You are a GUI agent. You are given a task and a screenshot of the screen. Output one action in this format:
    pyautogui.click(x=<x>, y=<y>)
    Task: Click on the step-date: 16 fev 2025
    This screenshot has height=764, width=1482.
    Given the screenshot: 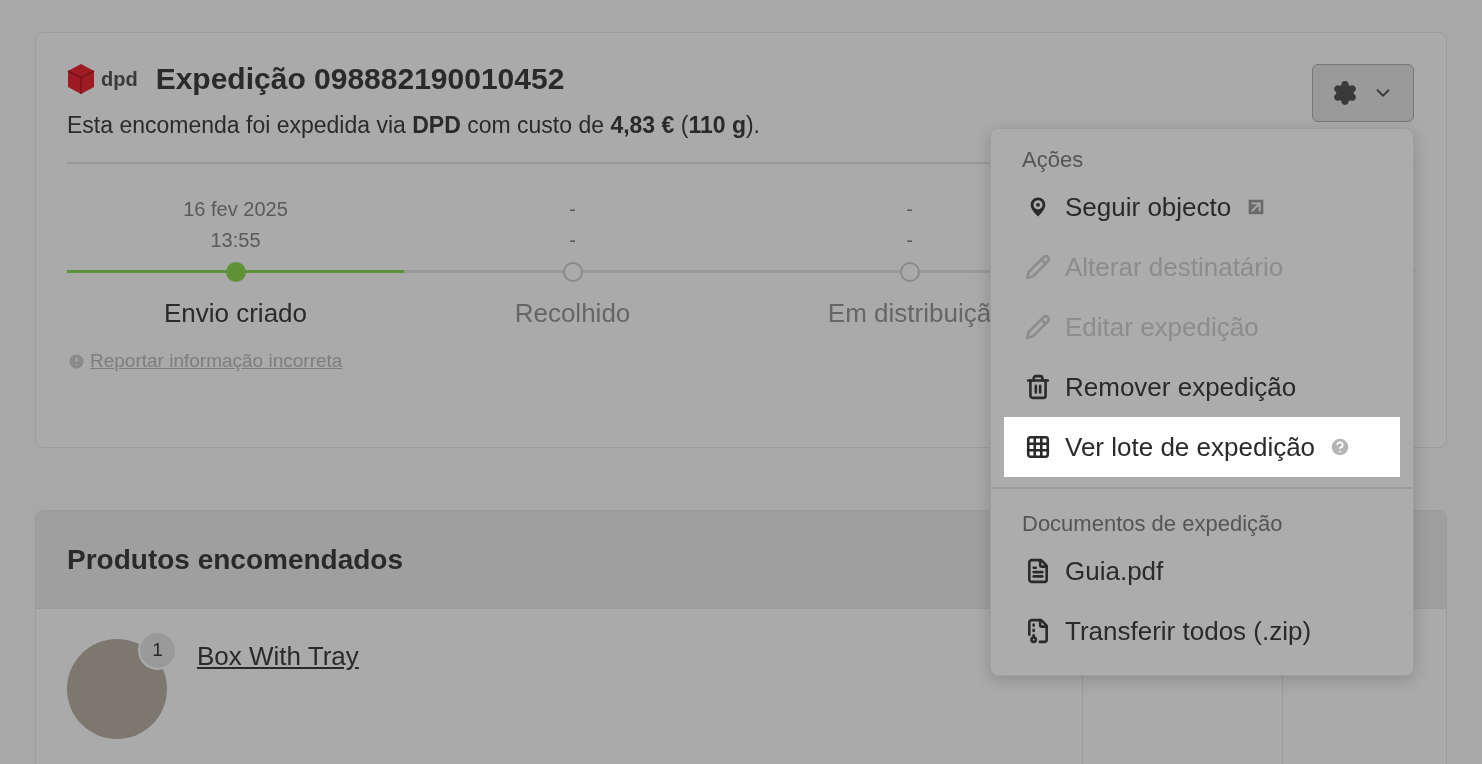 What is the action you would take?
    pyautogui.click(x=235, y=209)
    